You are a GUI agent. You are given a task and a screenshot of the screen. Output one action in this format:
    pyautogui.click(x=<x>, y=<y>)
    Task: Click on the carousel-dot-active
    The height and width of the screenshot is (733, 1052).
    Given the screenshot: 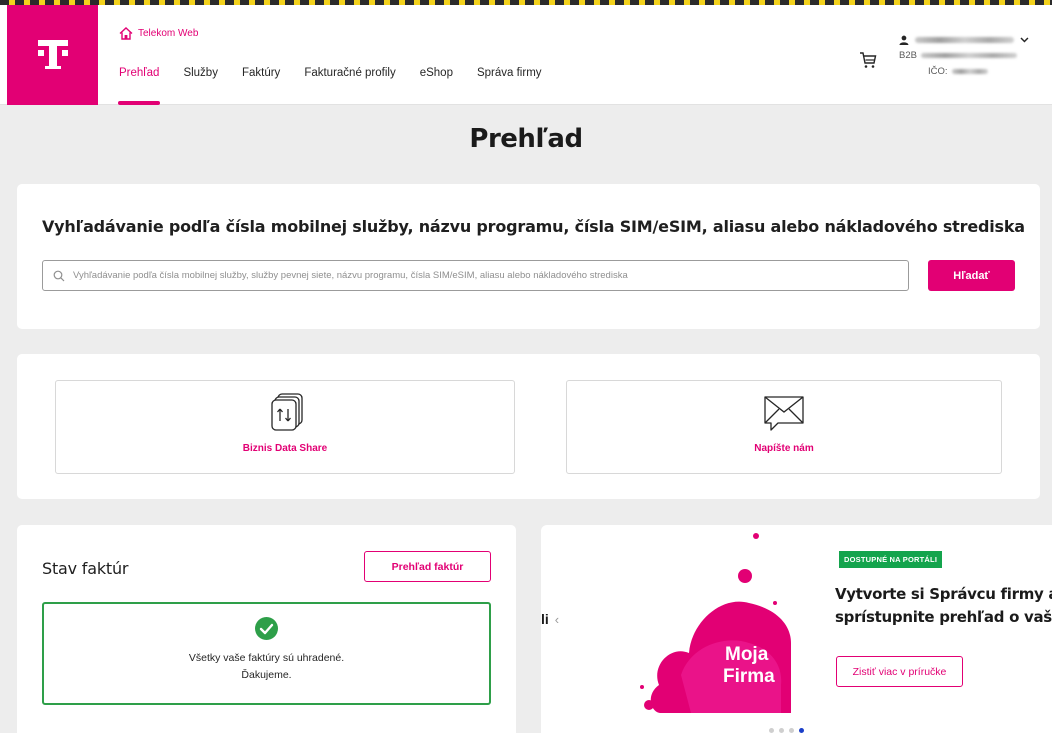 What is the action you would take?
    pyautogui.click(x=801, y=730)
    